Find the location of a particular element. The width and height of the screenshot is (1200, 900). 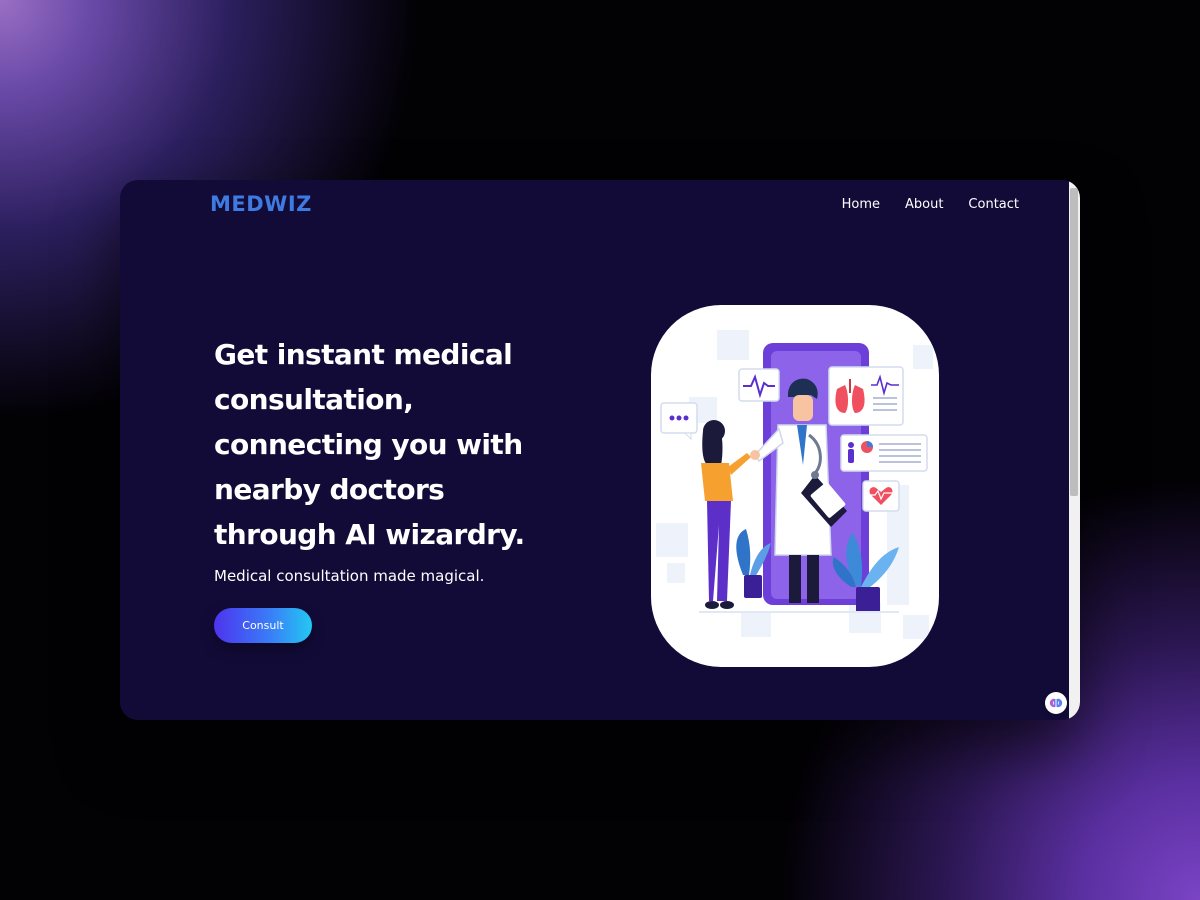

assistant-badge is located at coordinates (1056, 703).